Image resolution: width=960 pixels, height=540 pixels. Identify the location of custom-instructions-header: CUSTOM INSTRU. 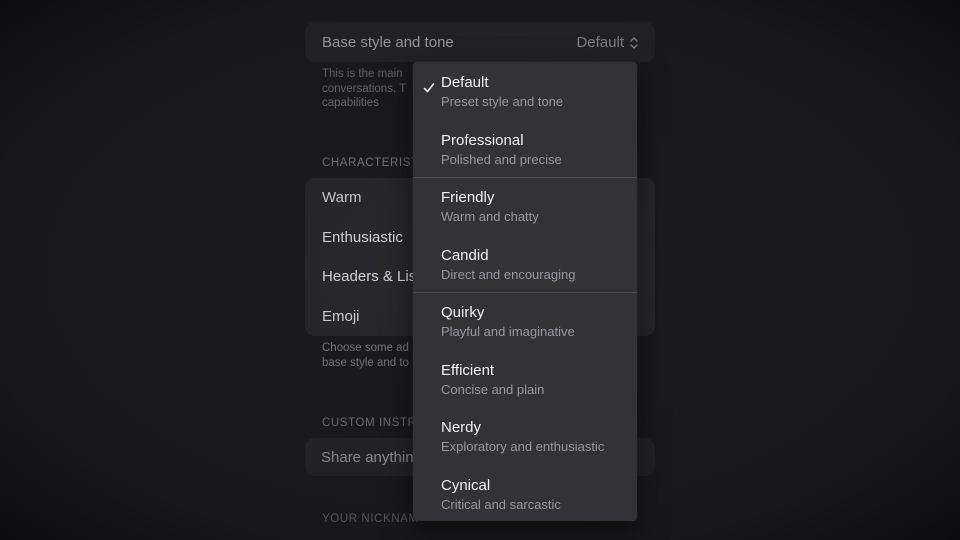
(369, 423).